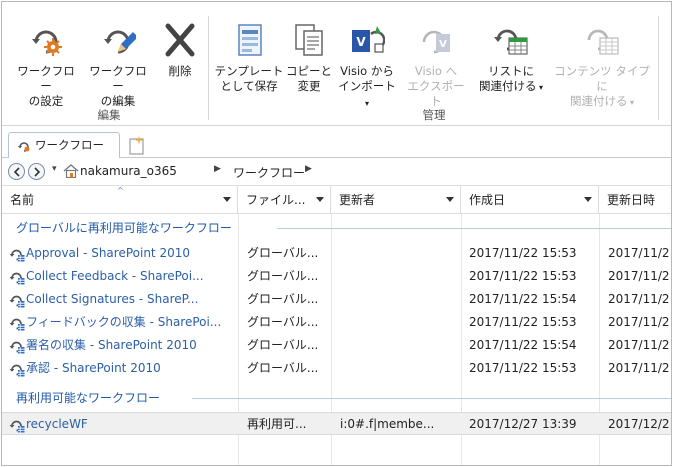  I want to click on breadcrumb: ▾ nakamura_o365 ▶ ワークフロー ▶, so click(336, 172).